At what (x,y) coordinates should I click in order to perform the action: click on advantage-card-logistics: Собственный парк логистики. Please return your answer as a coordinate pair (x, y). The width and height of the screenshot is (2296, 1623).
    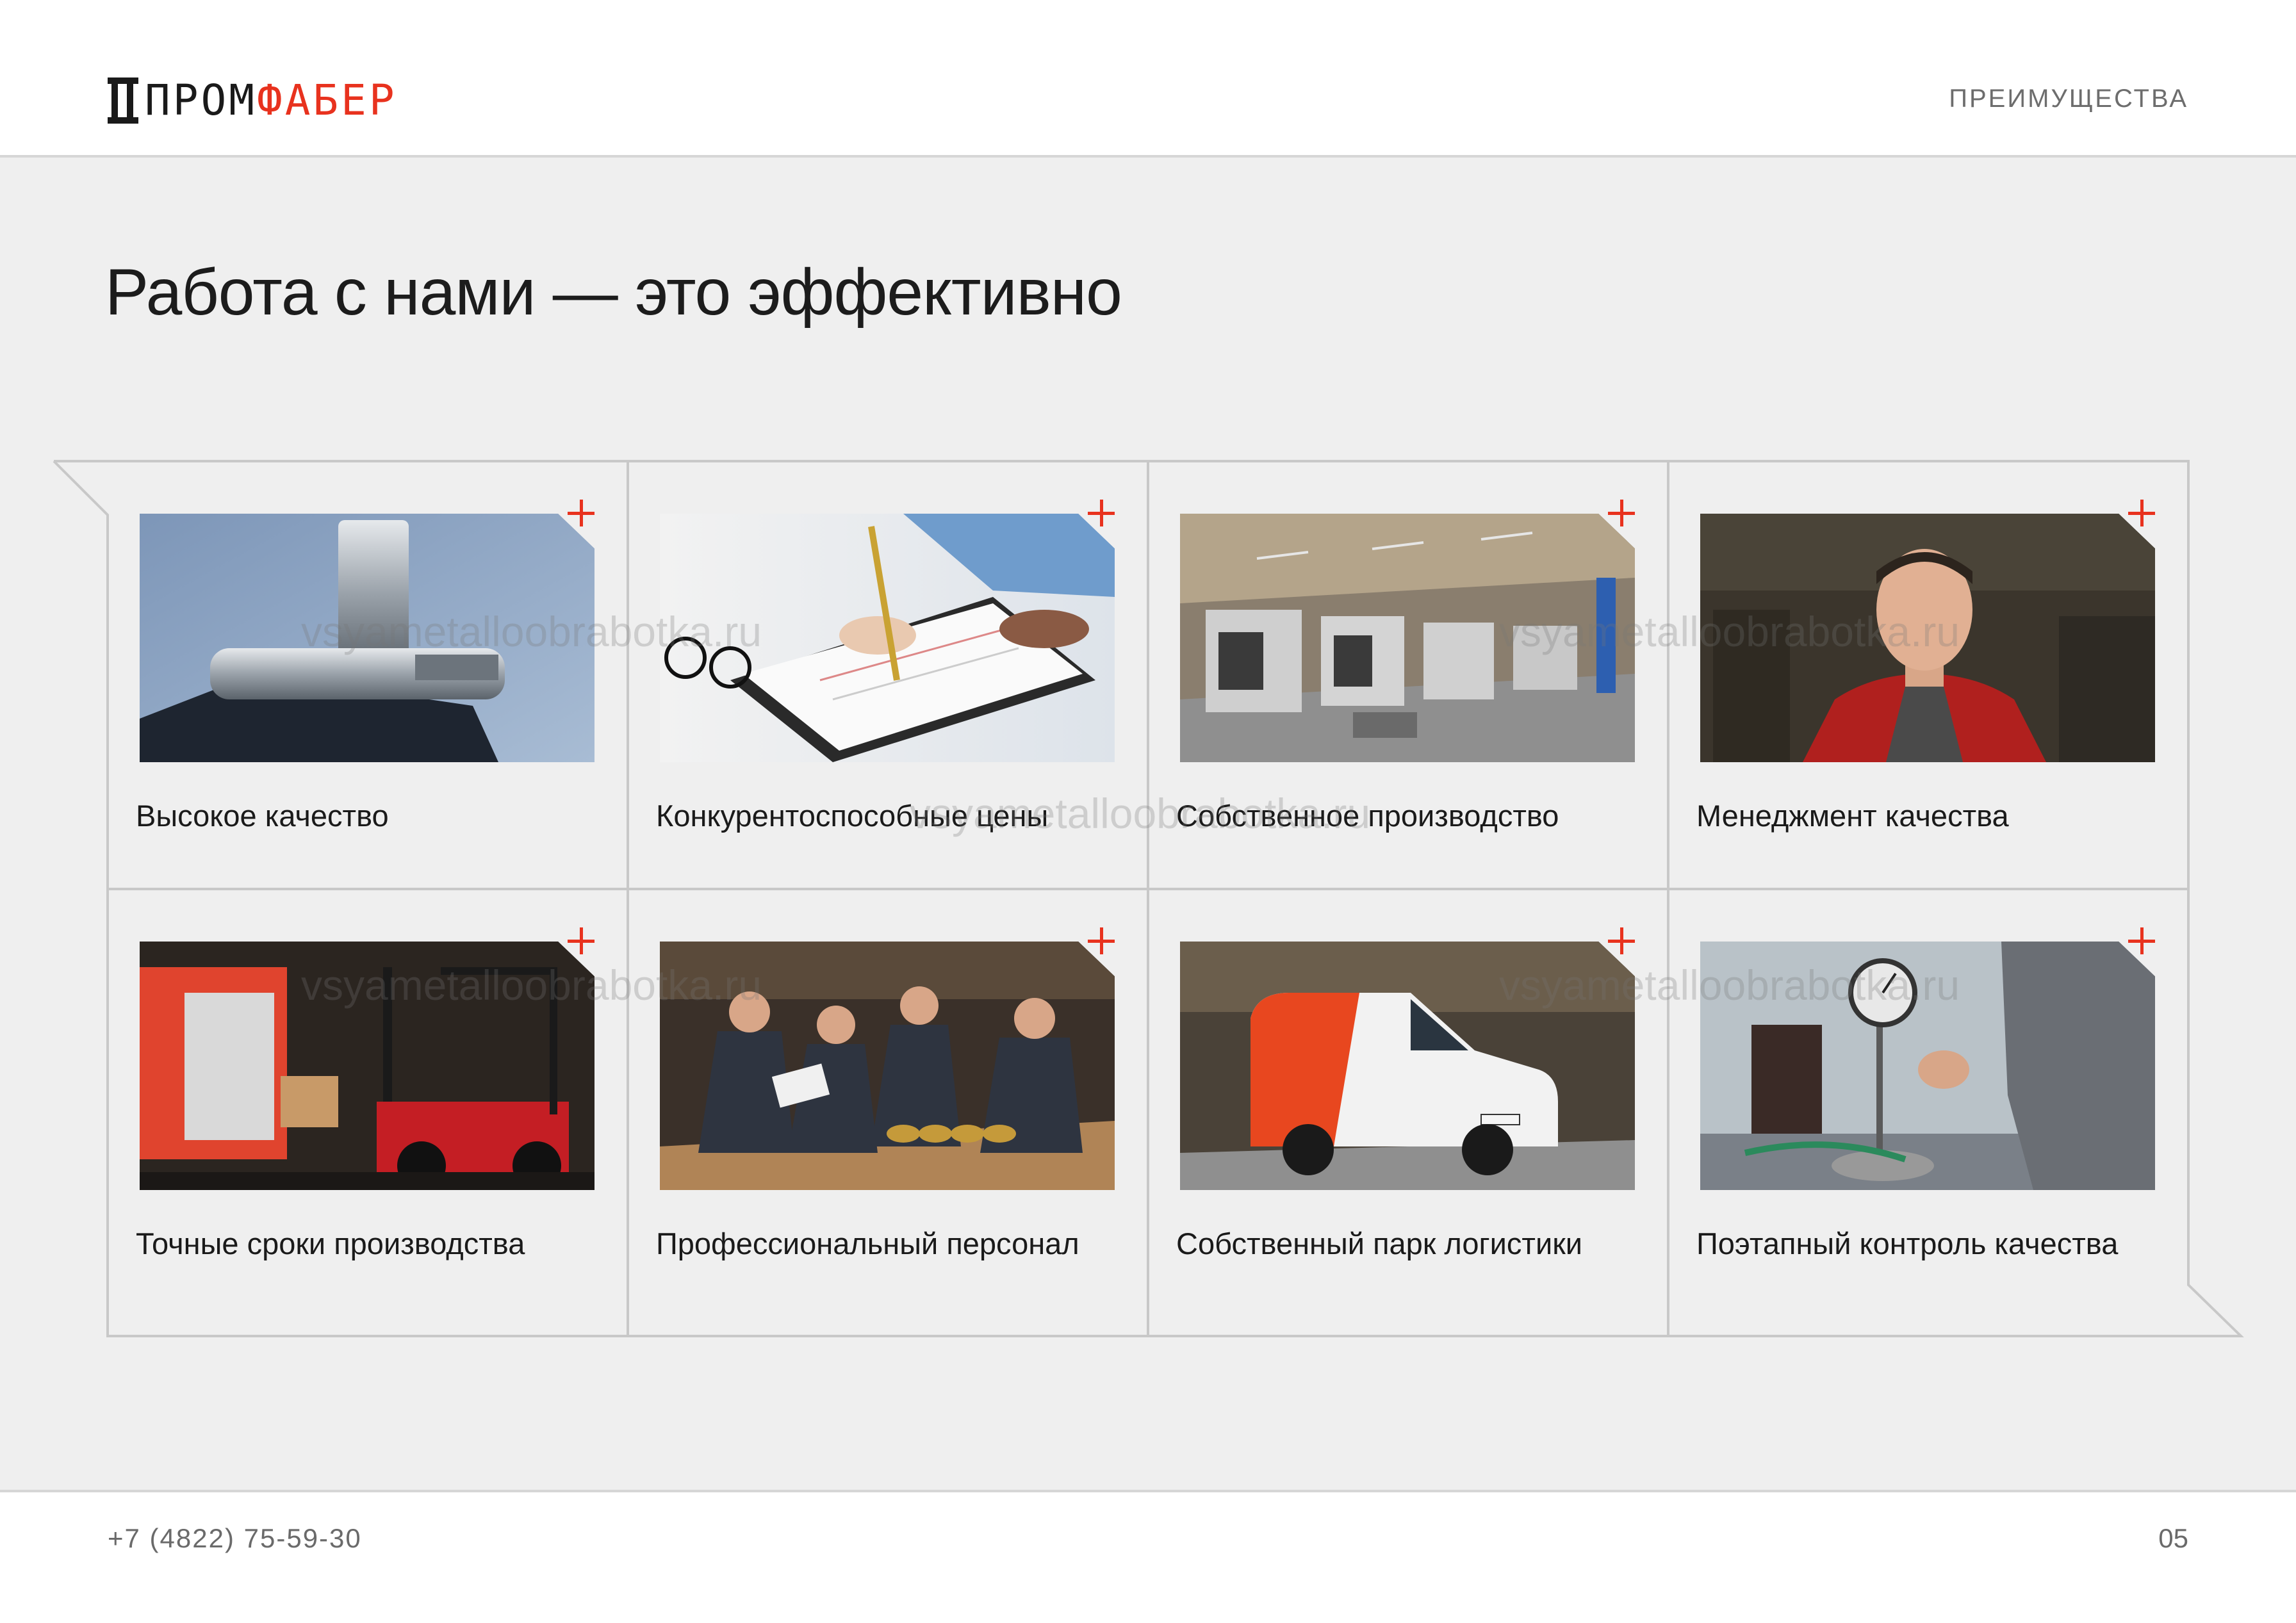
    Looking at the image, I should click on (1408, 1112).